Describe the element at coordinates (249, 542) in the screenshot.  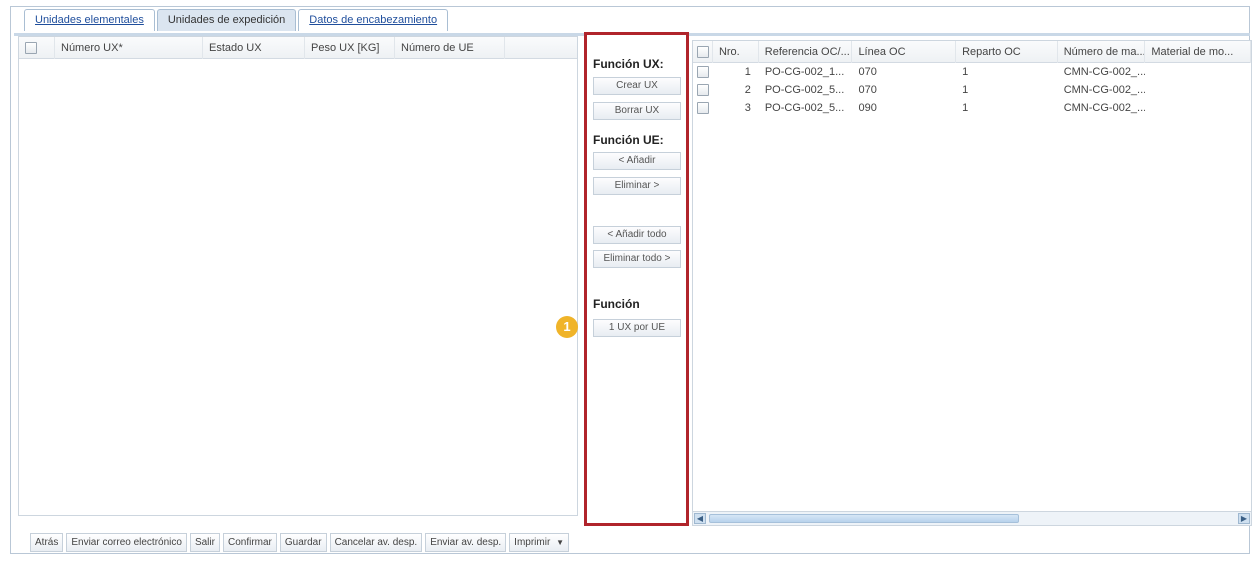
I see `confirmar-button: Confirmar` at that location.